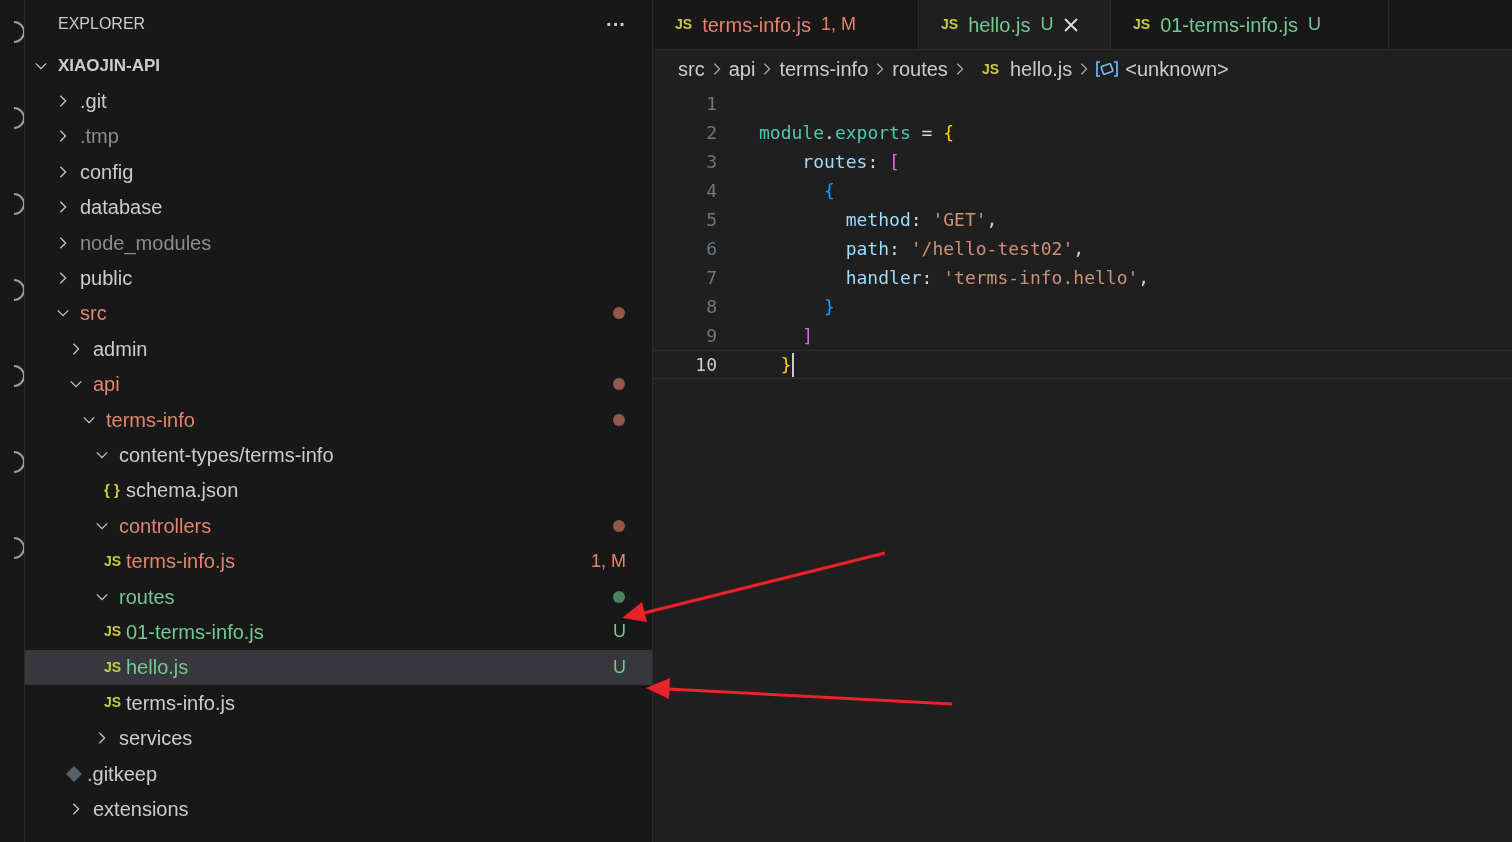 The height and width of the screenshot is (842, 1512). Describe the element at coordinates (102, 24) in the screenshot. I see `sidebar-title: EXPLORER` at that location.